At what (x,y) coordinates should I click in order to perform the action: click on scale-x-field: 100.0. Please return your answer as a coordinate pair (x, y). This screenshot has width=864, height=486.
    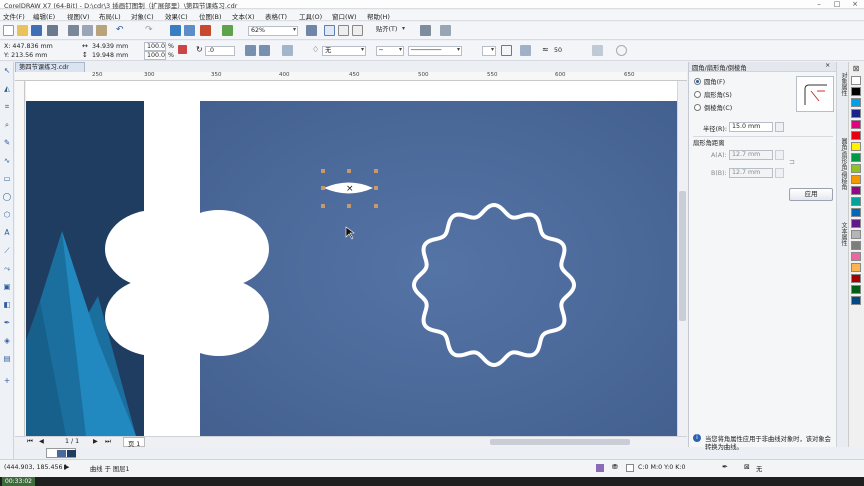
    Looking at the image, I should click on (155, 46).